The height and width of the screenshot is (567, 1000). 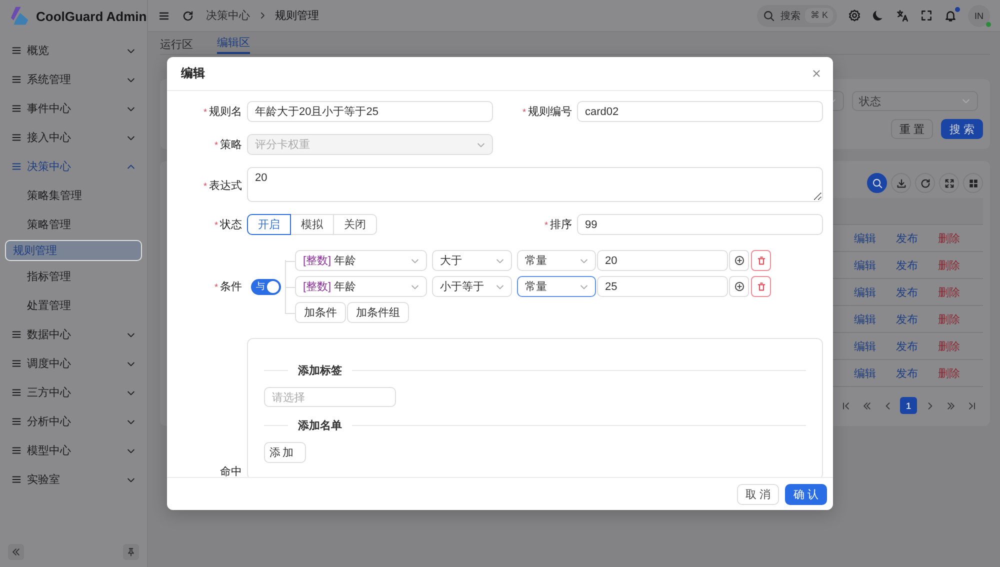 I want to click on menu-item: 系统管理, so click(x=73, y=79).